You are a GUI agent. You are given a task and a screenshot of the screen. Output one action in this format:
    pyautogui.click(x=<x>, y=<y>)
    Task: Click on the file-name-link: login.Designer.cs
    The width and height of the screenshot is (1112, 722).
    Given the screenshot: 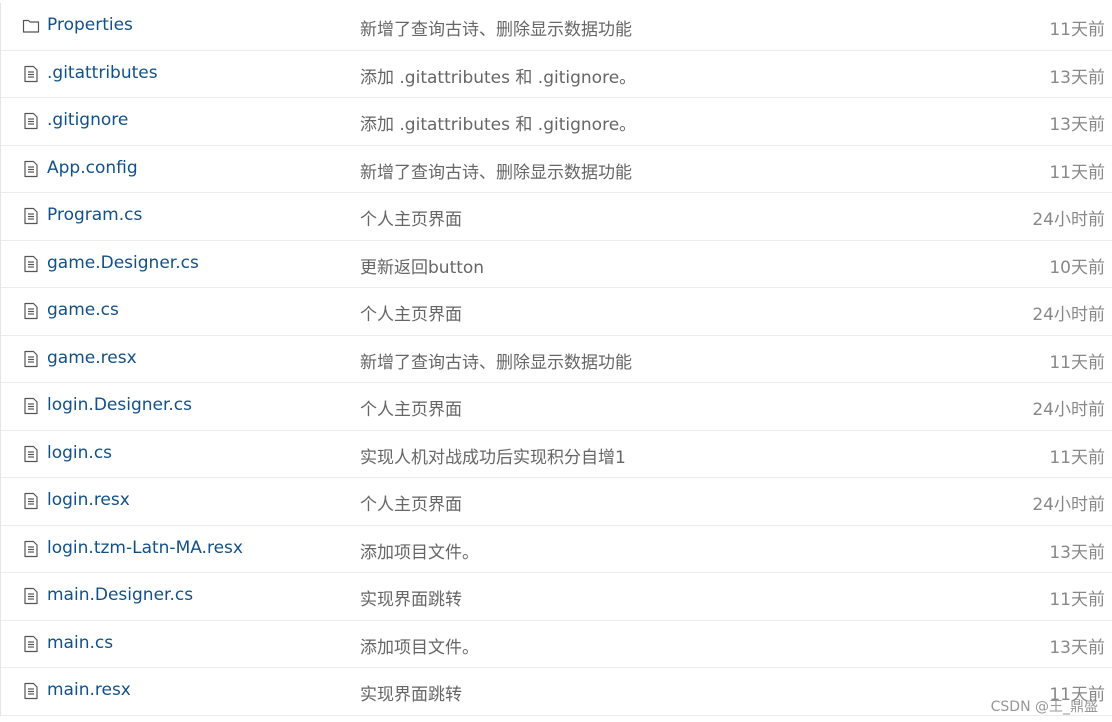 What is the action you would take?
    pyautogui.click(x=119, y=405)
    